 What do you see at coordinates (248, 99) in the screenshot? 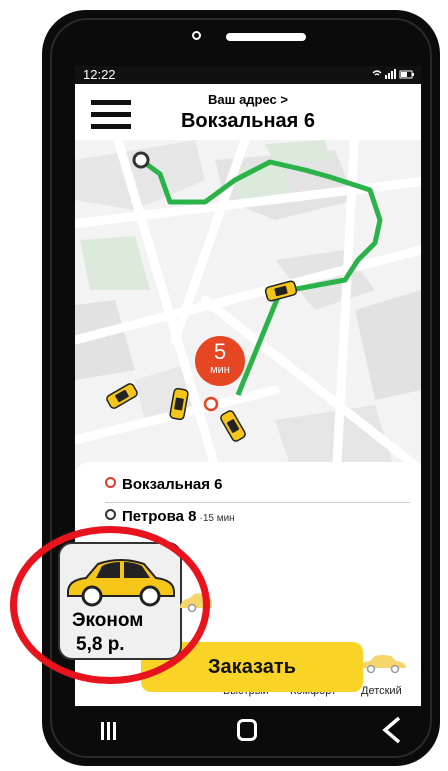
I see `address-label: Ваш адрес >` at bounding box center [248, 99].